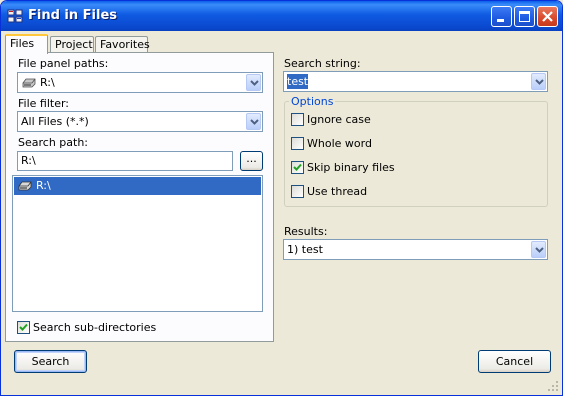 Image resolution: width=563 pixels, height=396 pixels. Describe the element at coordinates (281, 16) in the screenshot. I see `title-bar: Find in Files` at that location.